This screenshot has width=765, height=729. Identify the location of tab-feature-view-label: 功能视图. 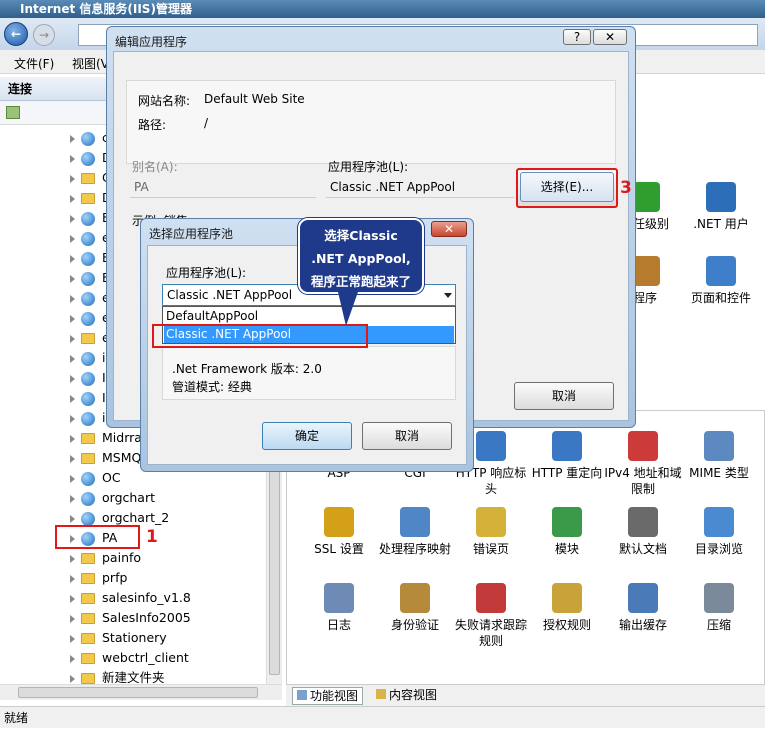
(334, 696).